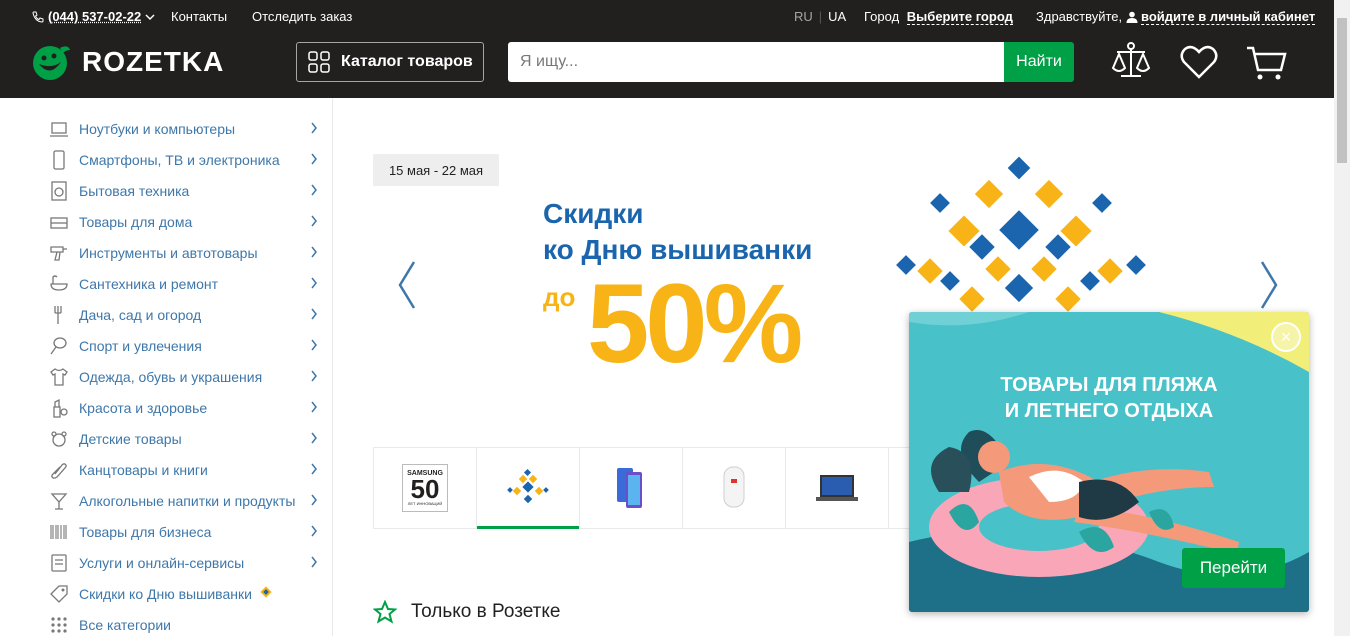 Image resolution: width=1350 pixels, height=640 pixels. What do you see at coordinates (38, 17) in the screenshot?
I see `phone-icon` at bounding box center [38, 17].